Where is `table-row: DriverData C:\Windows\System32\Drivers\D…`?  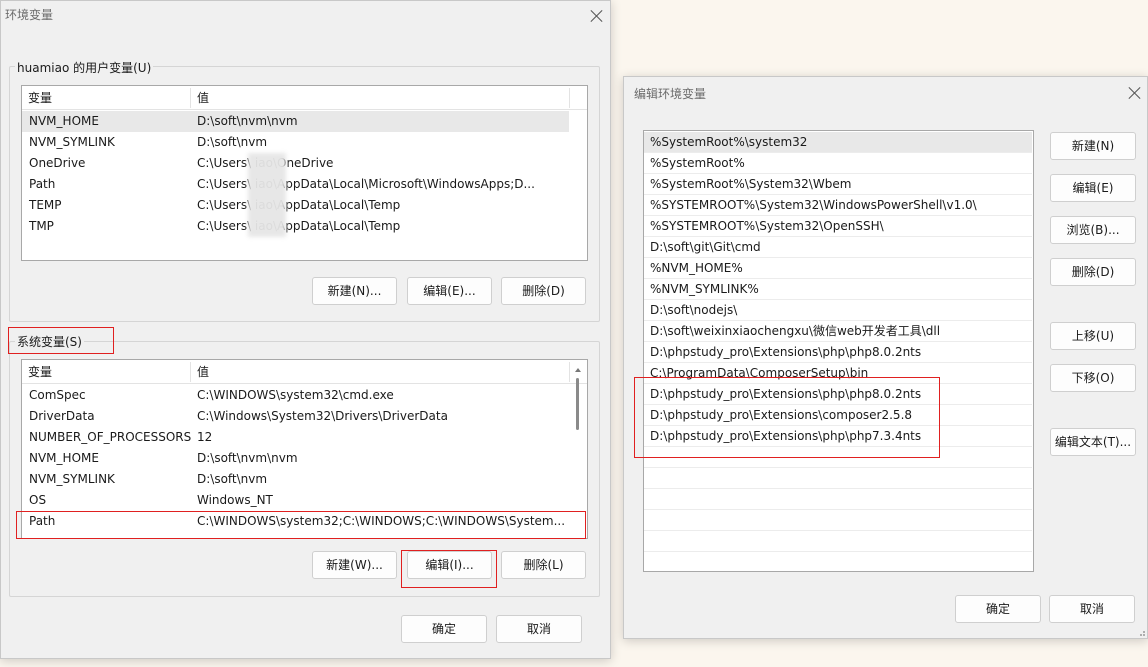 table-row: DriverData C:\Windows\System32\Drivers\D… is located at coordinates (295, 416).